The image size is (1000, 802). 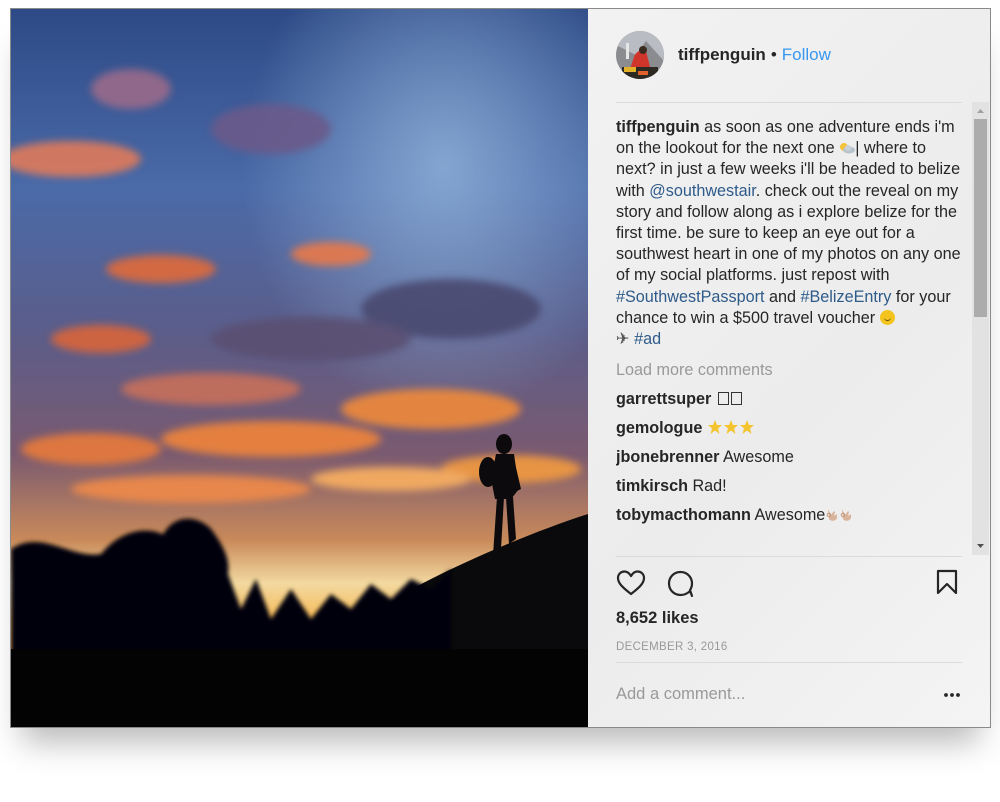 What do you see at coordinates (789, 662) in the screenshot?
I see `comment-divider` at bounding box center [789, 662].